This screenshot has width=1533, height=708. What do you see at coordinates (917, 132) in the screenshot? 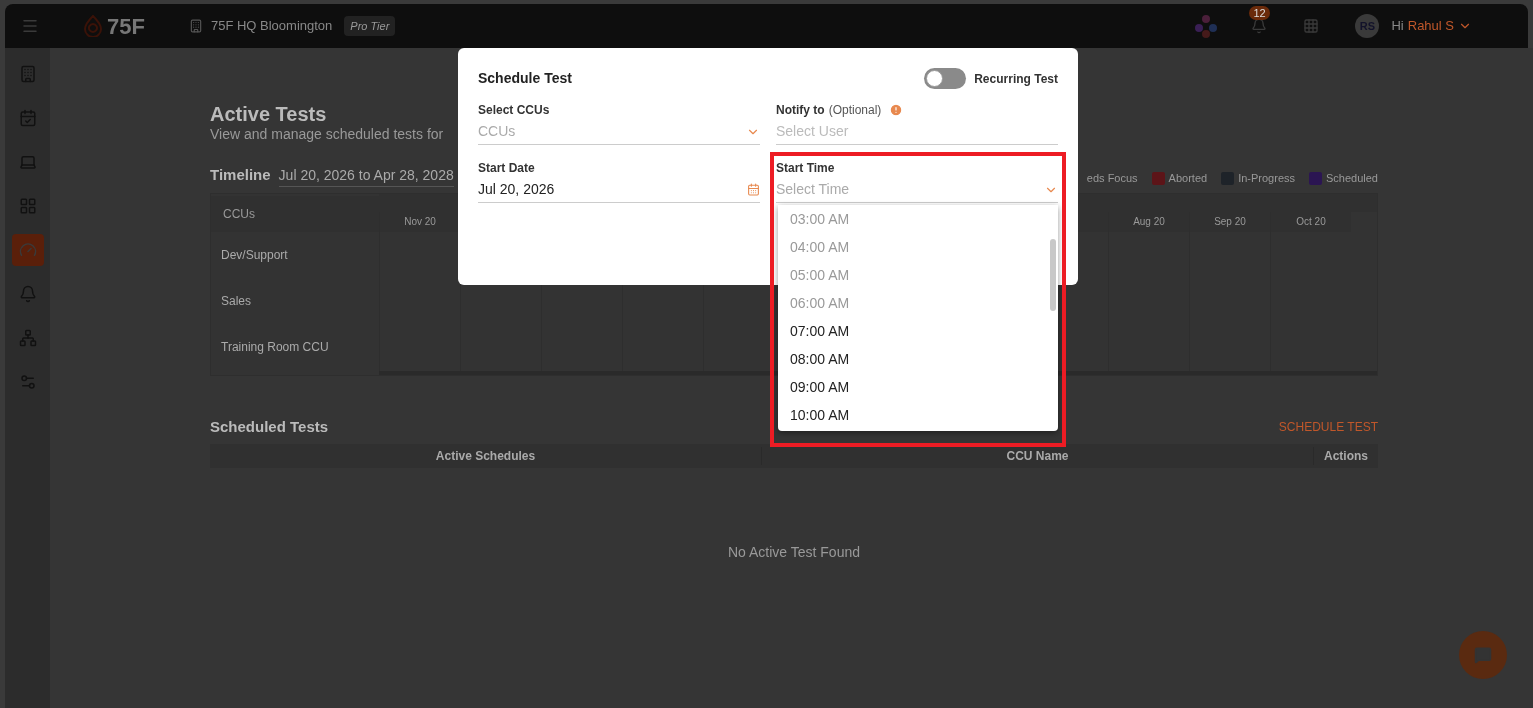
I see `user-select: Select User` at bounding box center [917, 132].